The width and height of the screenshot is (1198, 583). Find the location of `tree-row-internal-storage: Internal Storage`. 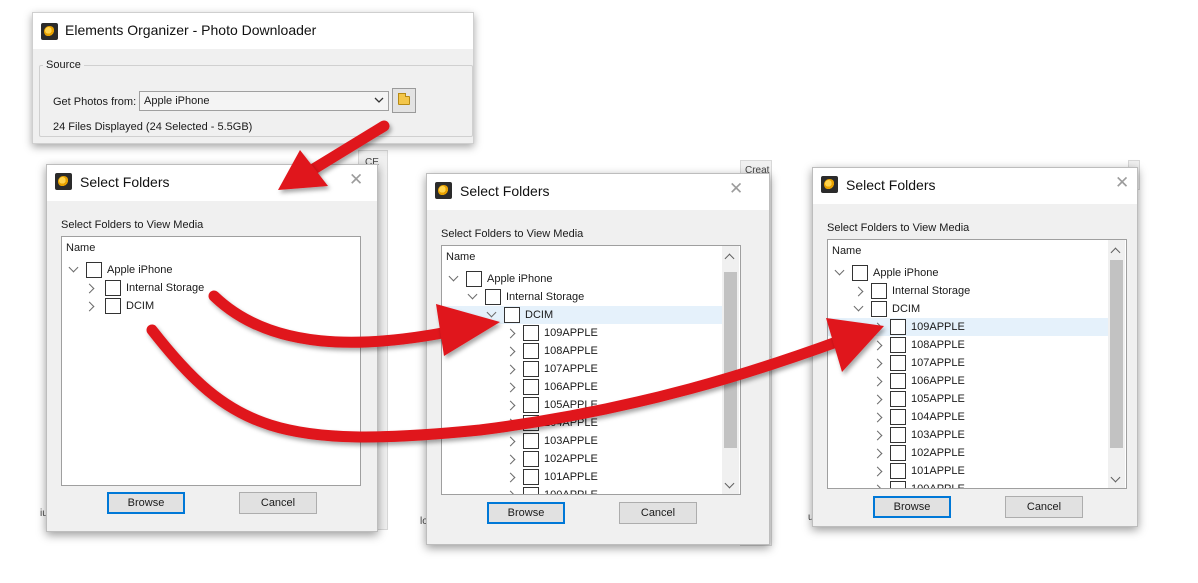

tree-row-internal-storage: Internal Storage is located at coordinates (211, 288).